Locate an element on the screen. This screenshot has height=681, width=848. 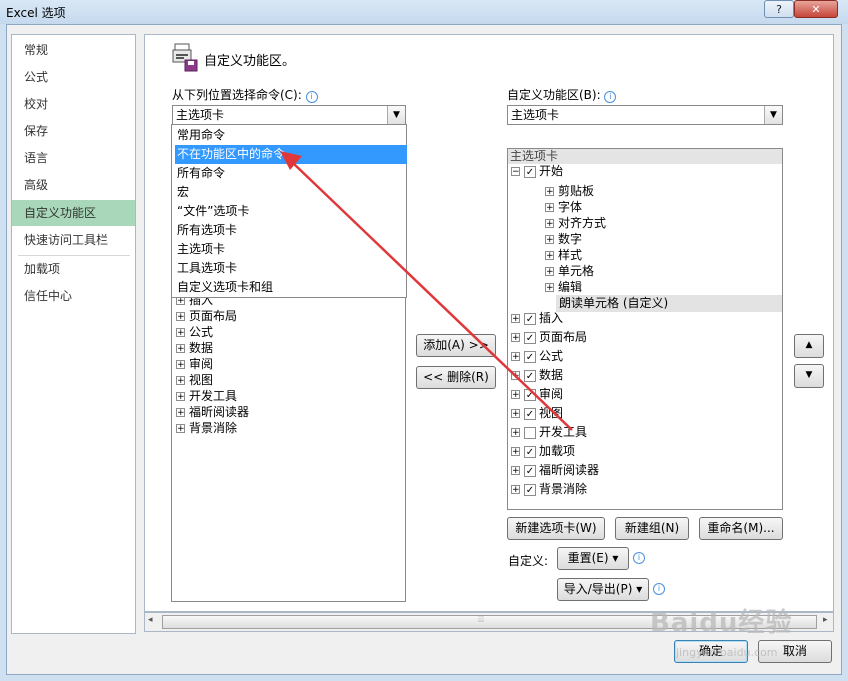
move-down-button: ▼ is located at coordinates (809, 376).